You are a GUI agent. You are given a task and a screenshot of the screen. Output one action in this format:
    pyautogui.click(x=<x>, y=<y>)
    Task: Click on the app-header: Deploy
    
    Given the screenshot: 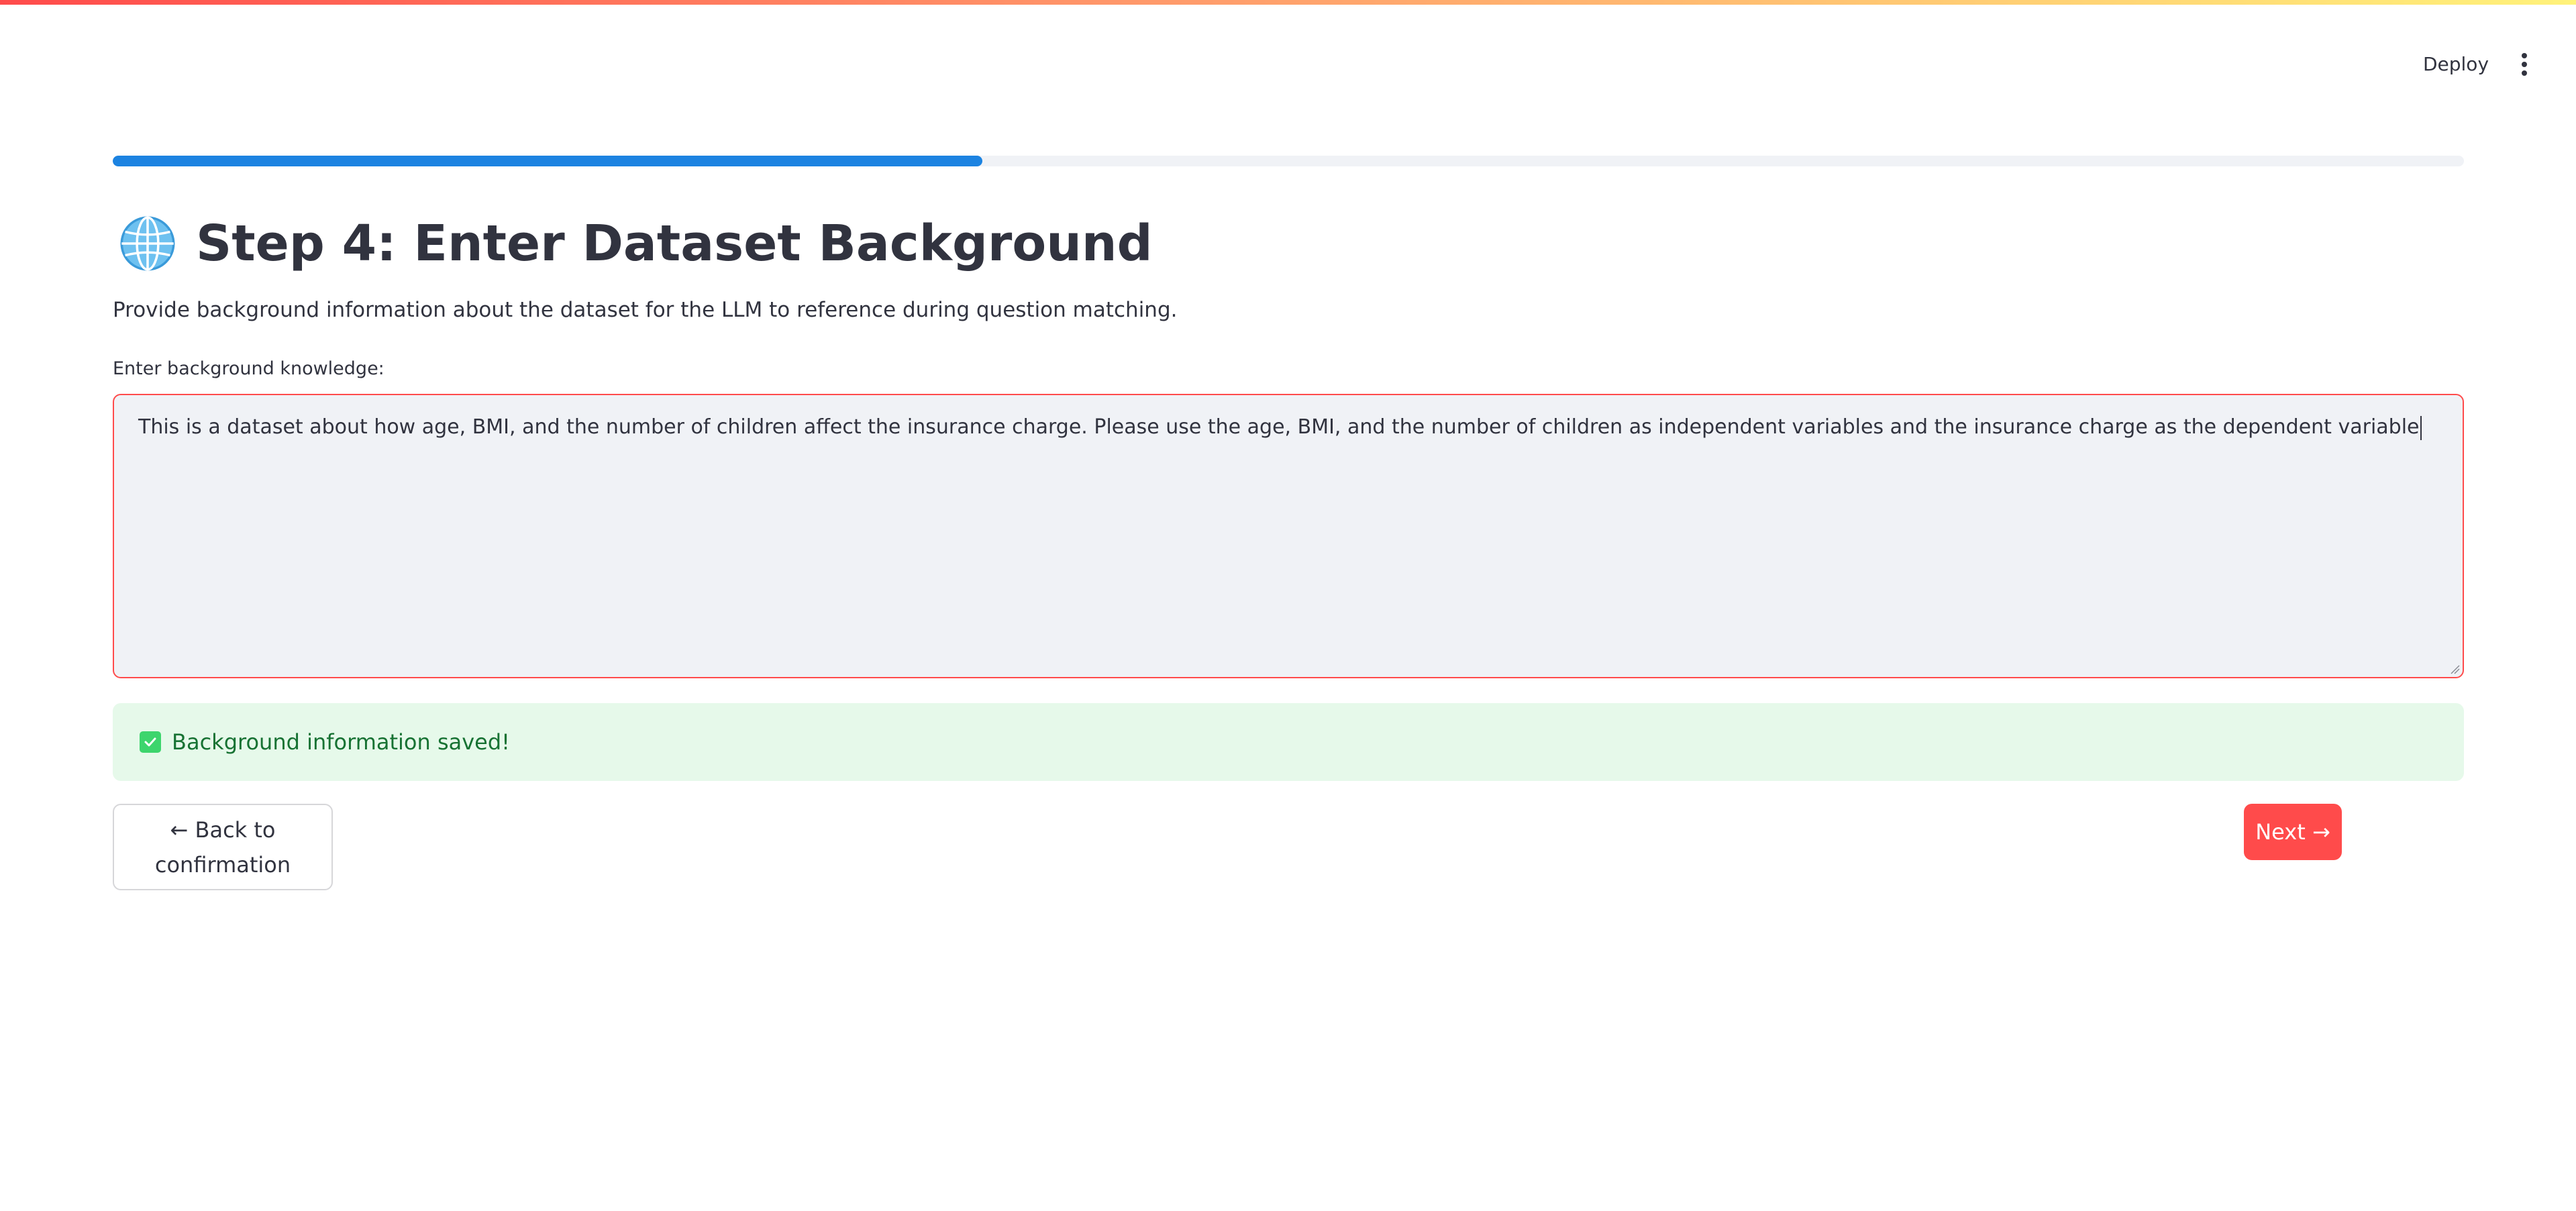 What is the action you would take?
    pyautogui.click(x=1288, y=60)
    